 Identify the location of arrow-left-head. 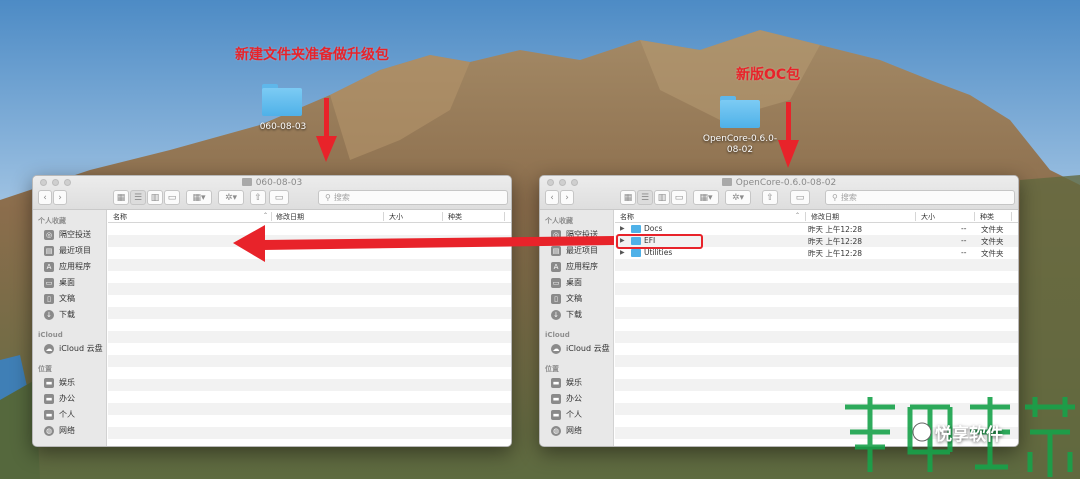
(249, 243).